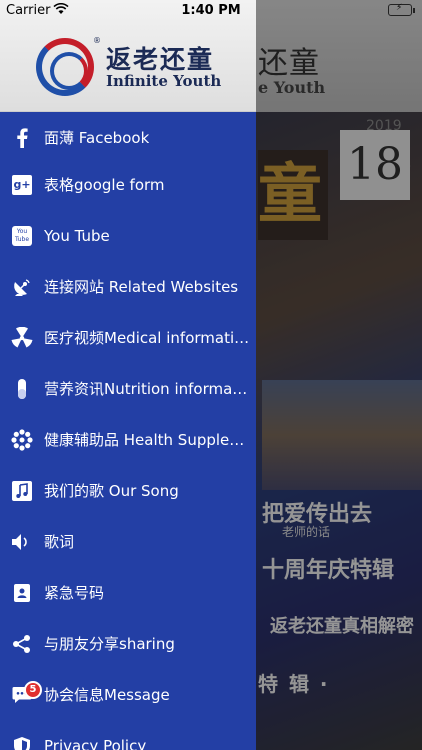  Describe the element at coordinates (22, 735) in the screenshot. I see `shield-icon` at that location.